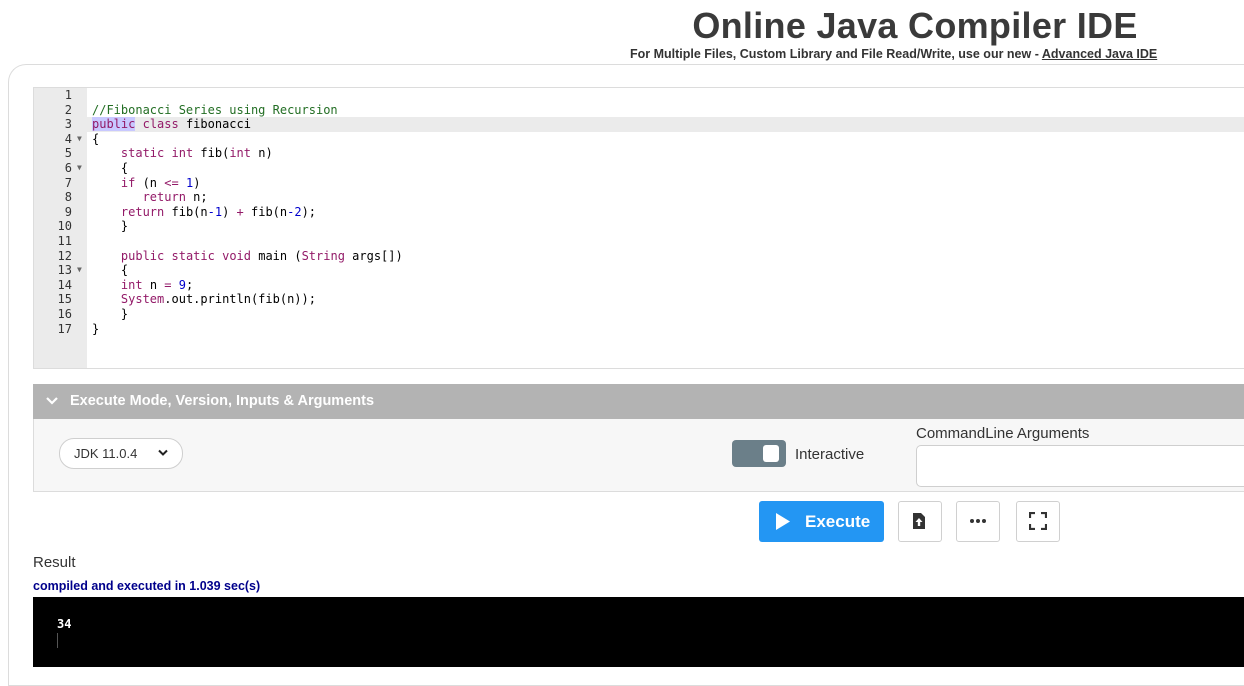 This screenshot has height=686, width=1244. What do you see at coordinates (215, 211) in the screenshot?
I see `code-number: -1` at bounding box center [215, 211].